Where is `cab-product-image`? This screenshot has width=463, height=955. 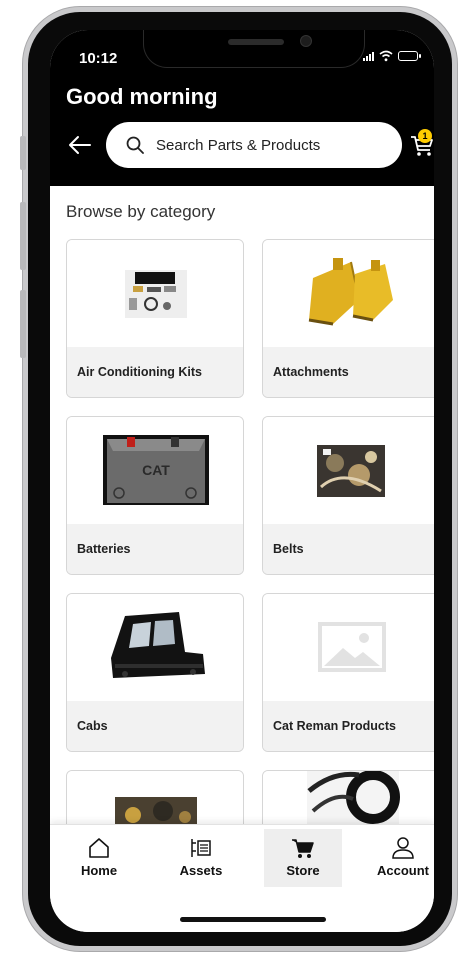 cab-product-image is located at coordinates (158, 645).